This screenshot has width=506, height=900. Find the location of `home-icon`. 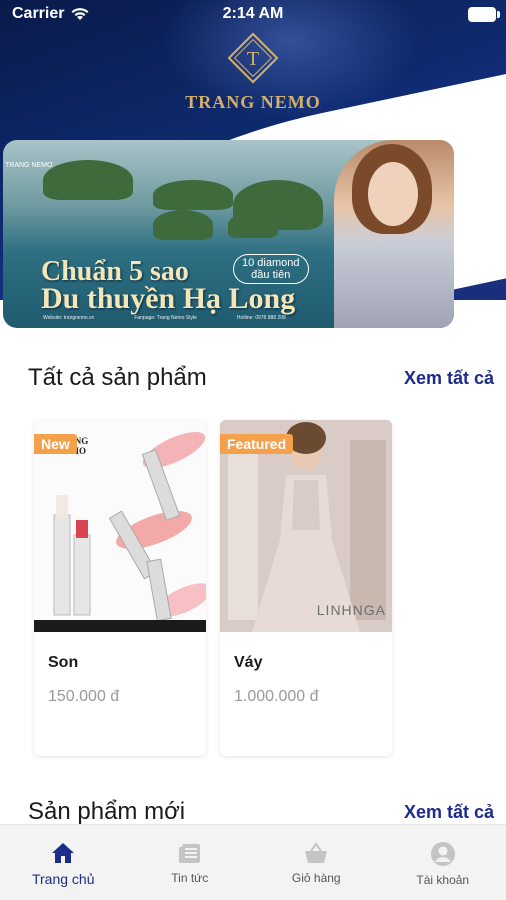

home-icon is located at coordinates (63, 853).